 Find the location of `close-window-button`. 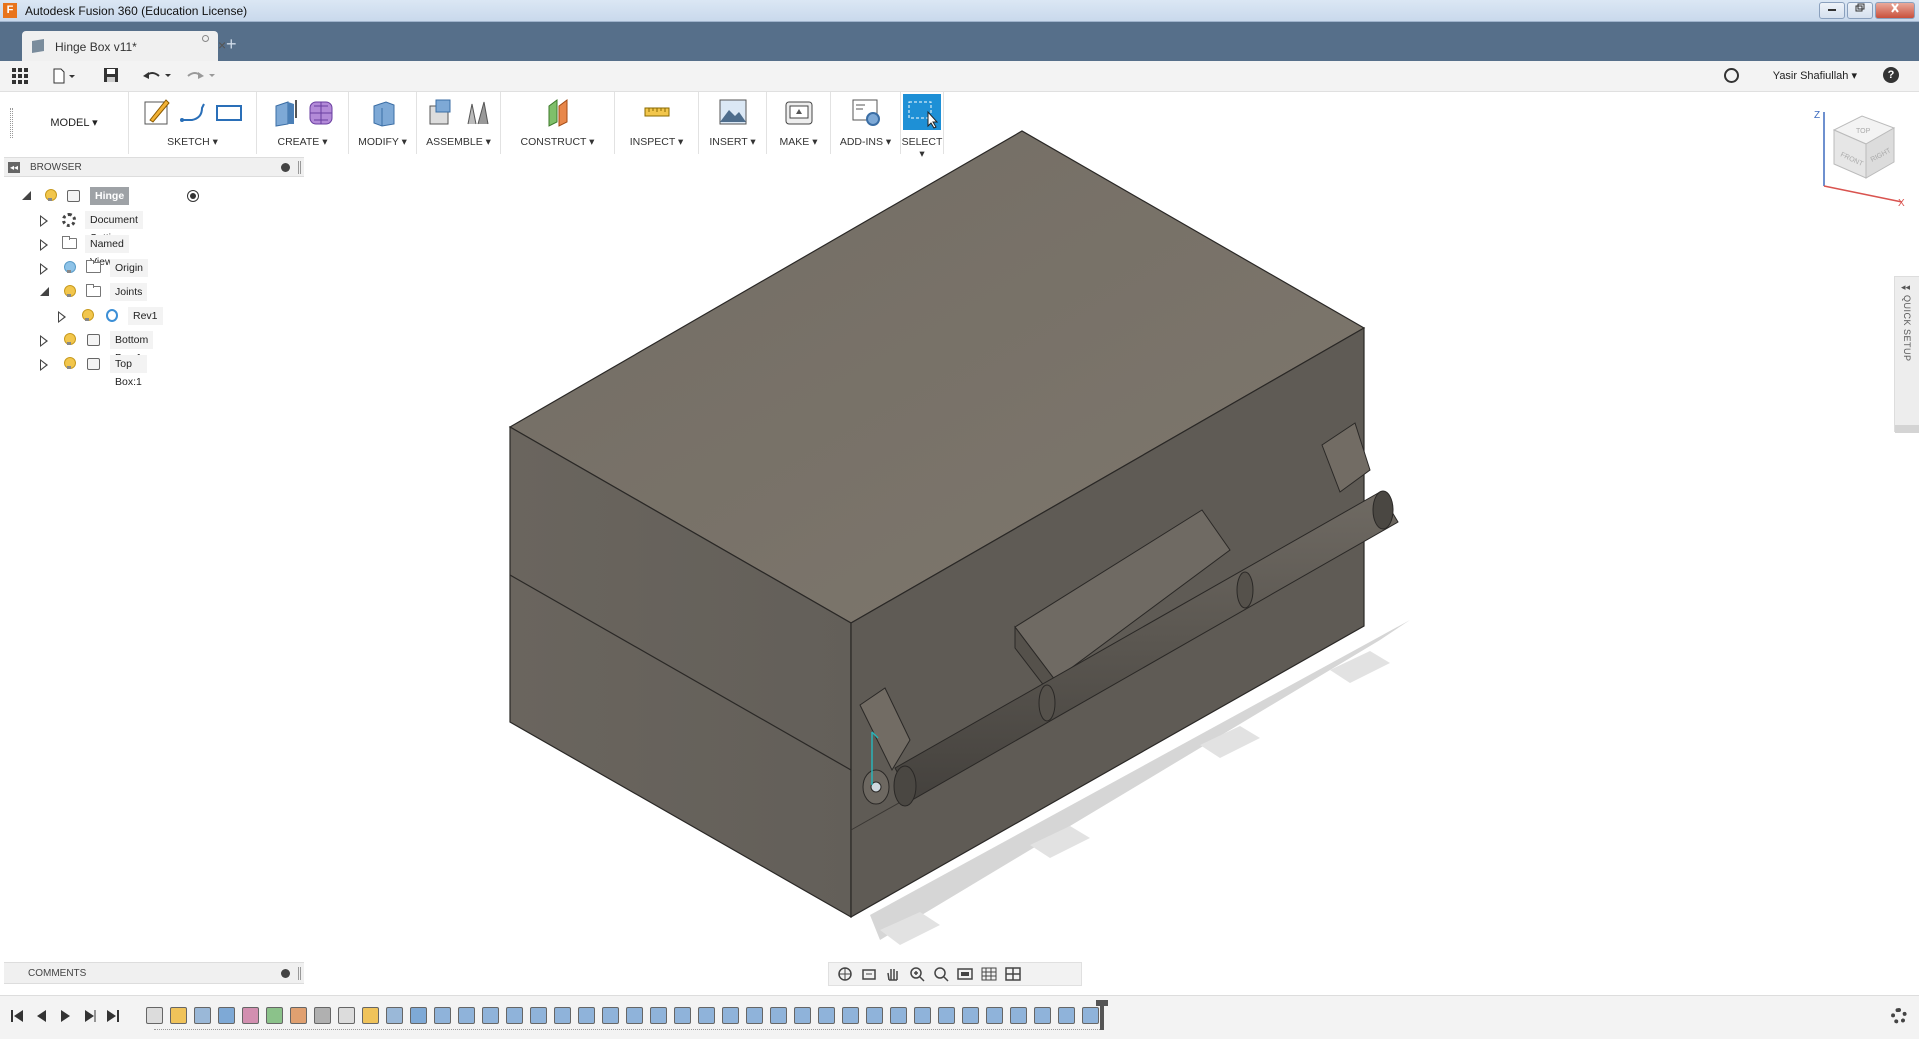

close-window-button is located at coordinates (1895, 10).